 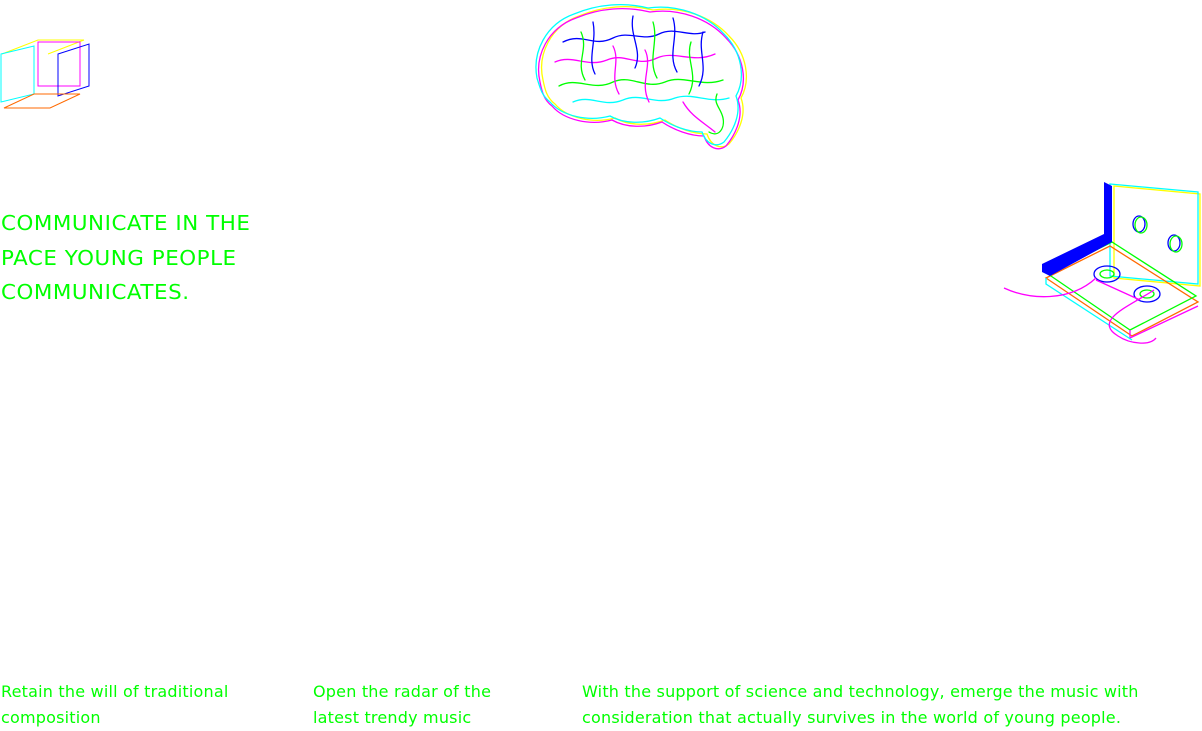 What do you see at coordinates (392, 717) in the screenshot?
I see `feature-caption-line: latest trendy music` at bounding box center [392, 717].